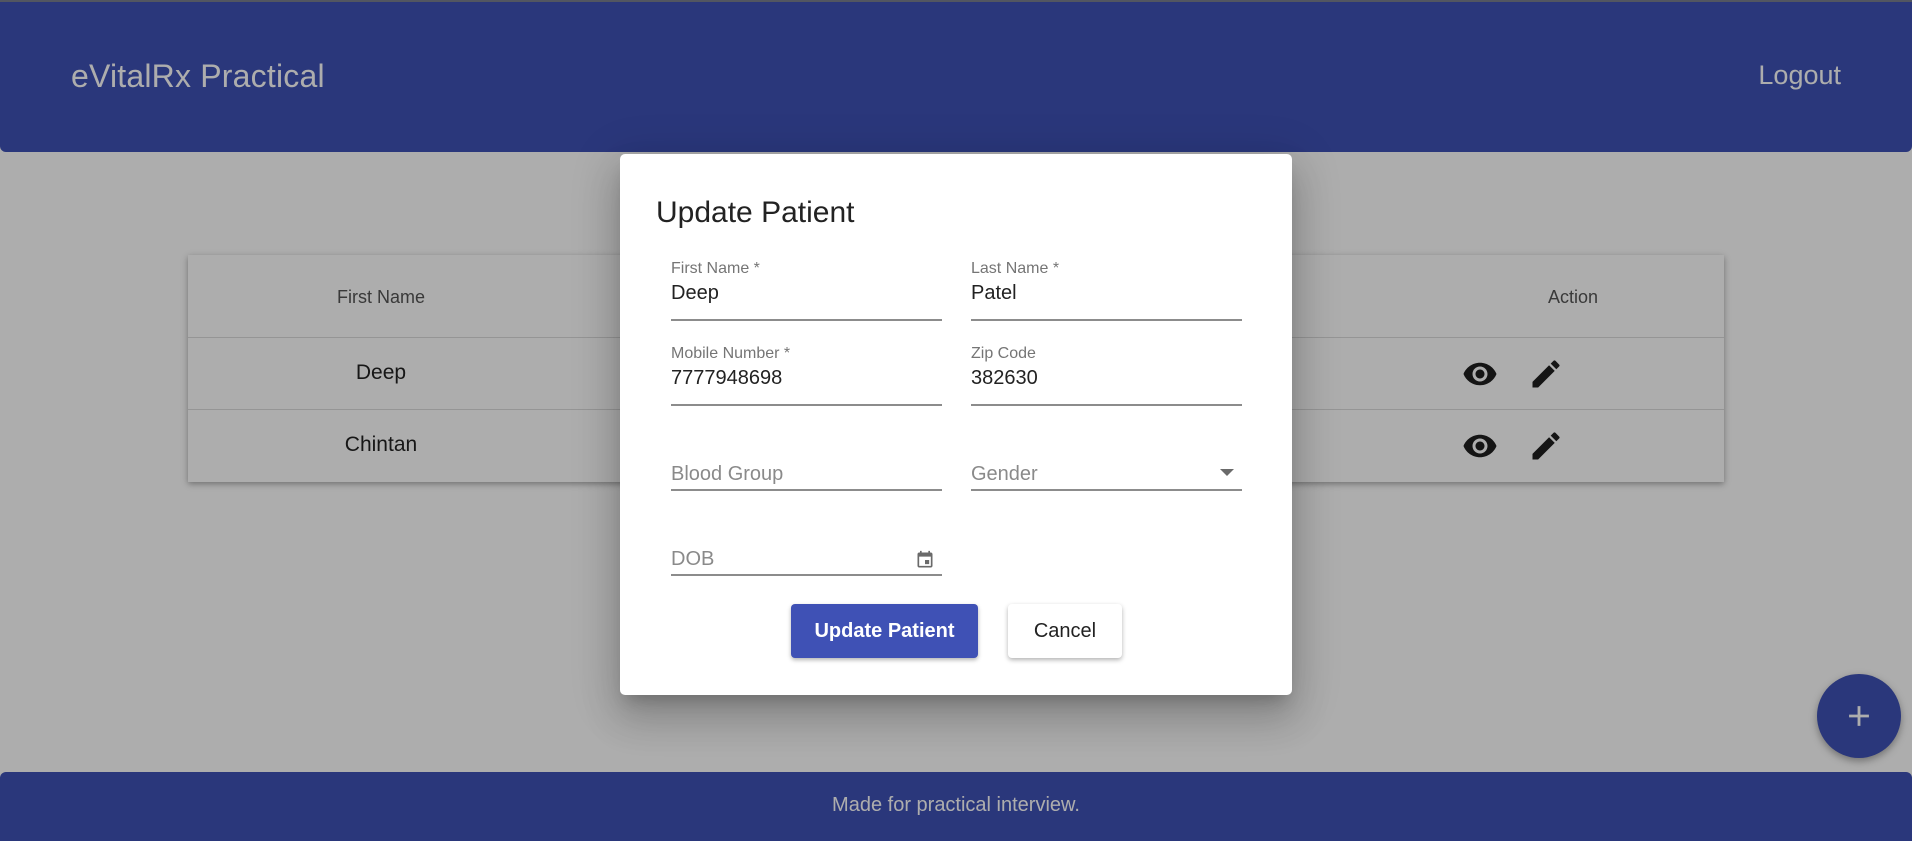 The height and width of the screenshot is (841, 1912). I want to click on first-name-field: First Name *, so click(806, 295).